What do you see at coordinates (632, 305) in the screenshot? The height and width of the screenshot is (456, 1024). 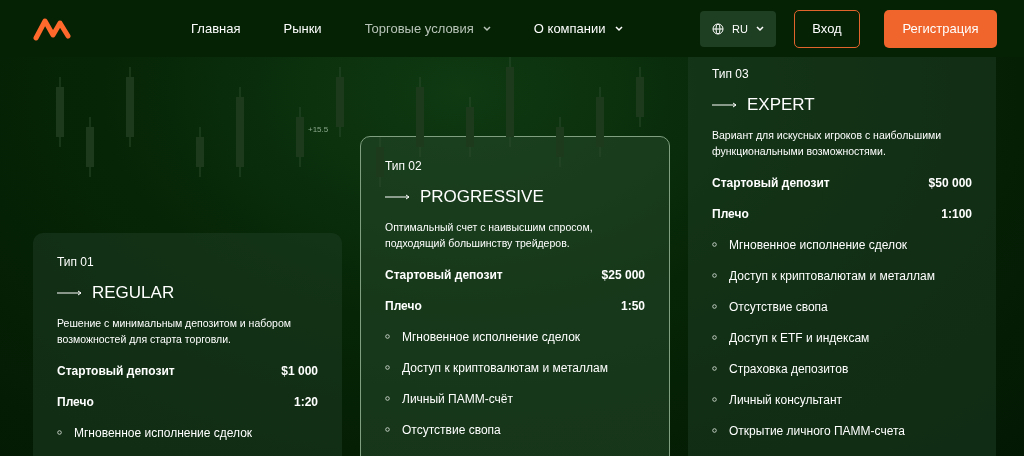 I see `spec-value: 1:50` at bounding box center [632, 305].